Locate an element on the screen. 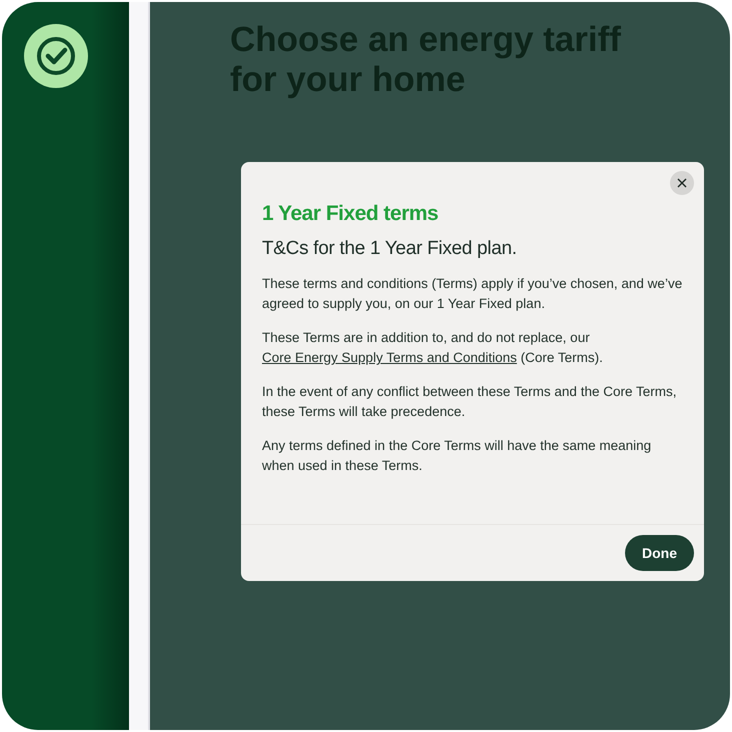  terms-paragraph: Any terms defined in the Core Terms will have the same meaning when used in these Terms. is located at coordinates (457, 456).